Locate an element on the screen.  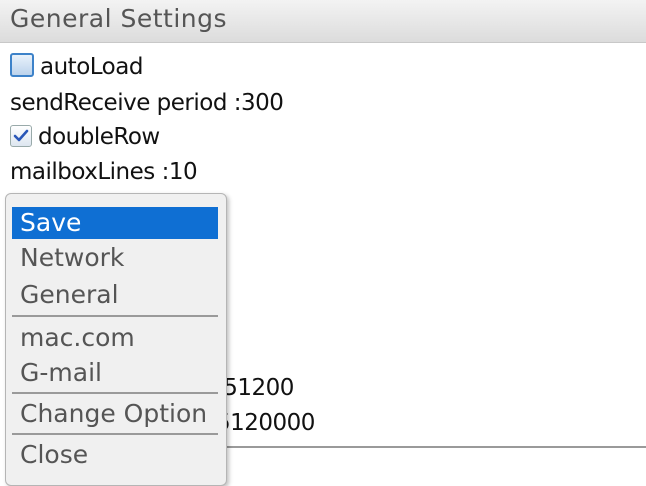
mailbox-lines-setting: mailboxLines :10 is located at coordinates (104, 172).